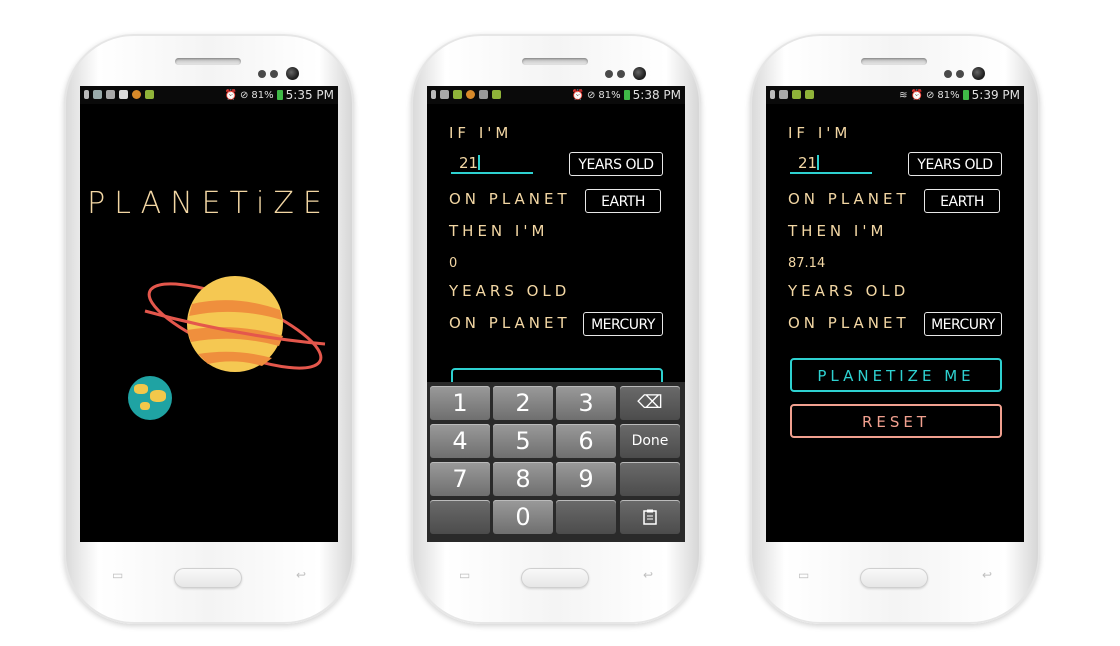 The image size is (1120, 646). I want to click on reset-button: RESET, so click(896, 421).